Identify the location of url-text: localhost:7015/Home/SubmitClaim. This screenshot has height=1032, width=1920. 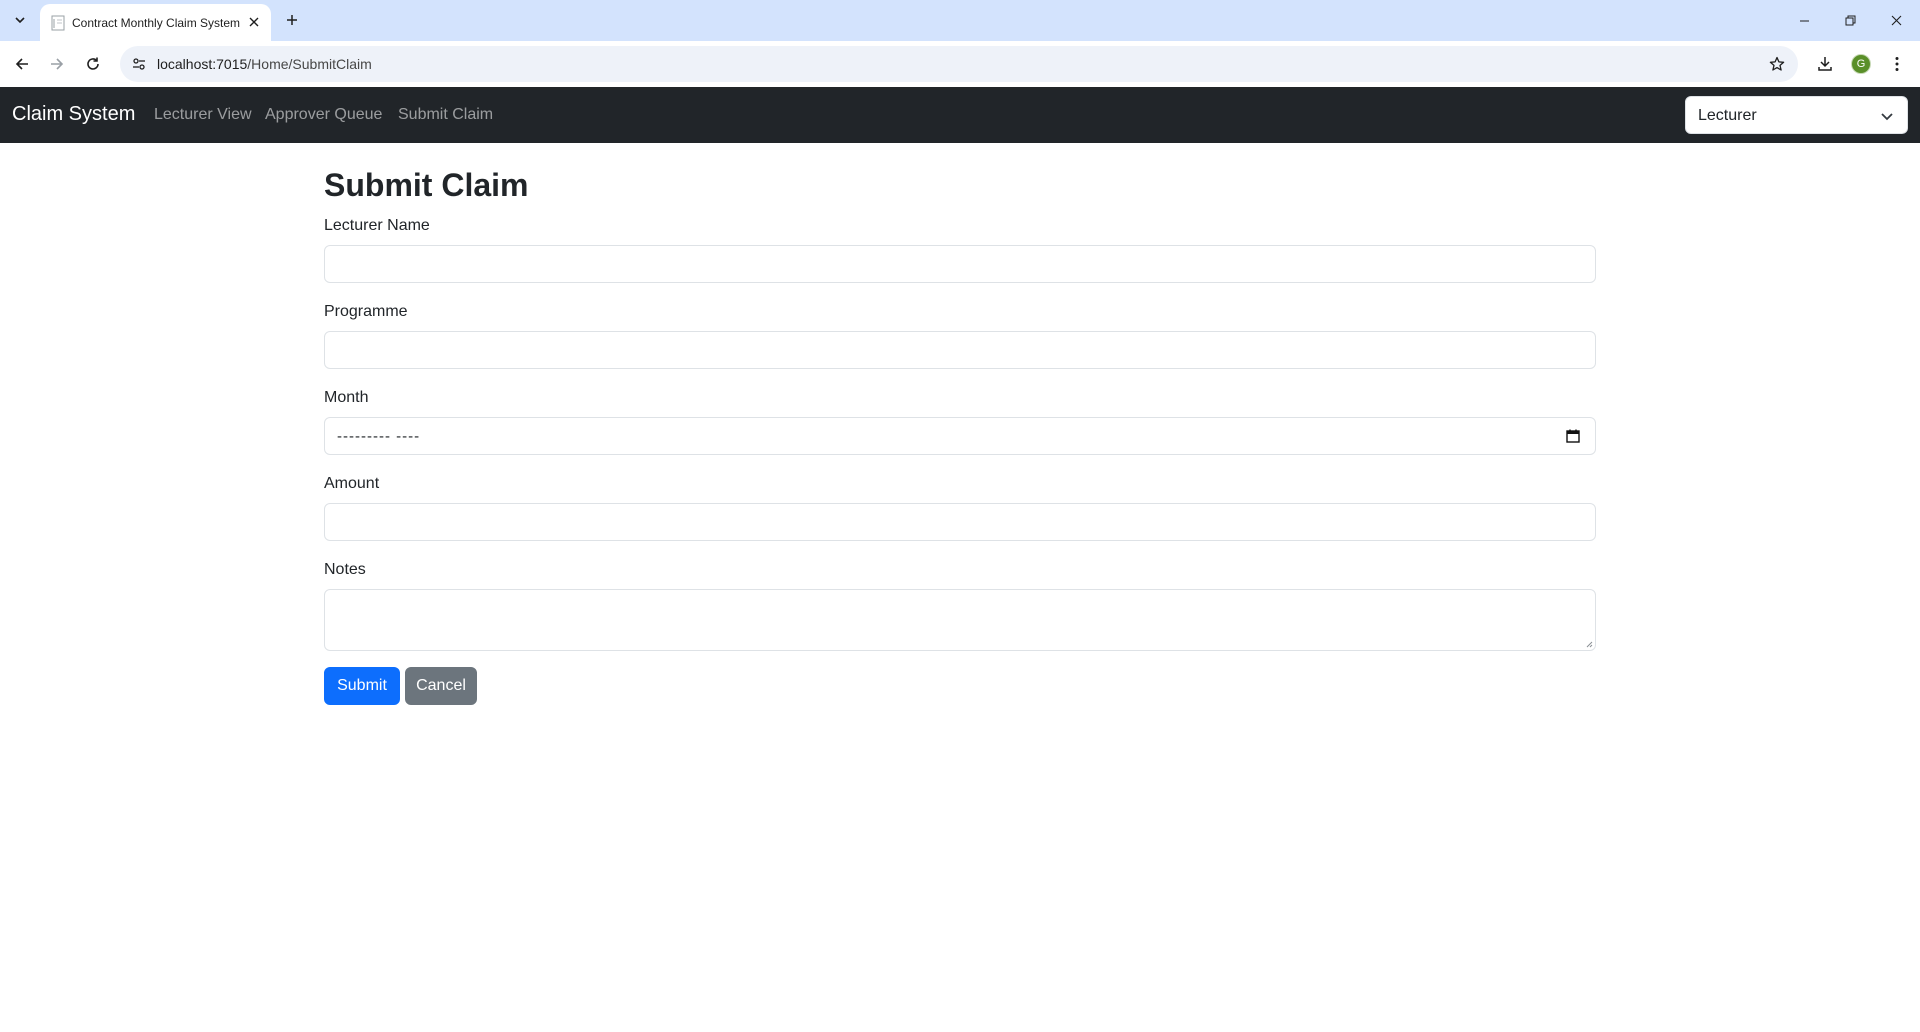
(264, 64).